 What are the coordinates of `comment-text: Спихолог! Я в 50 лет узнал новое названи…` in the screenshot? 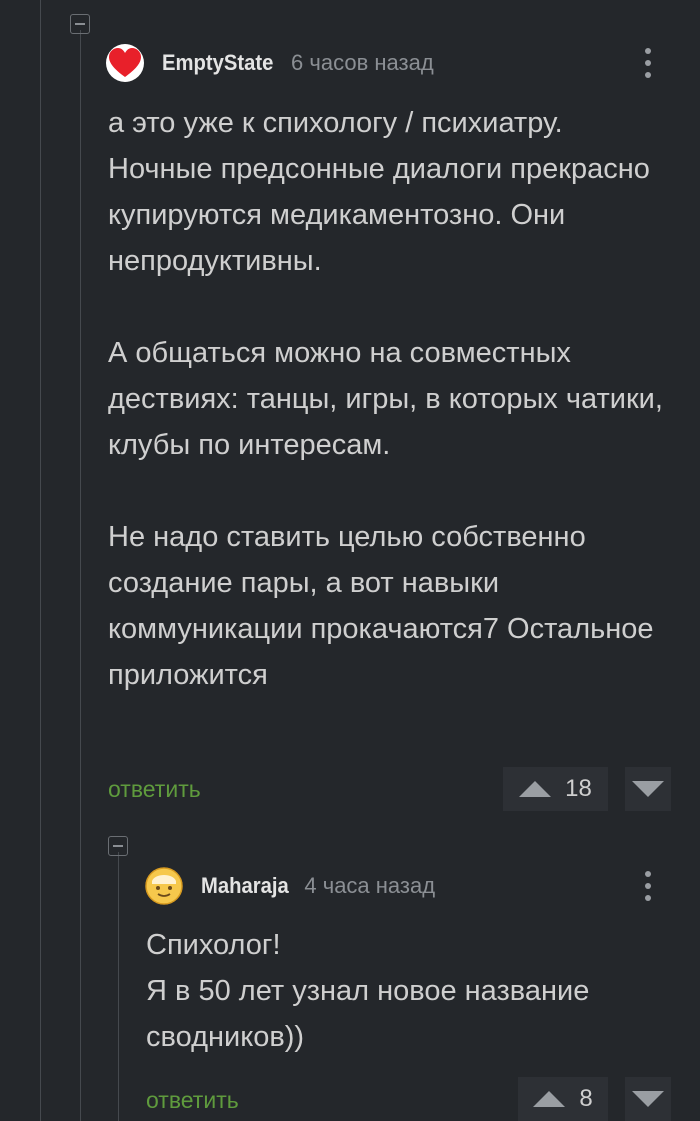 It's located at (368, 991).